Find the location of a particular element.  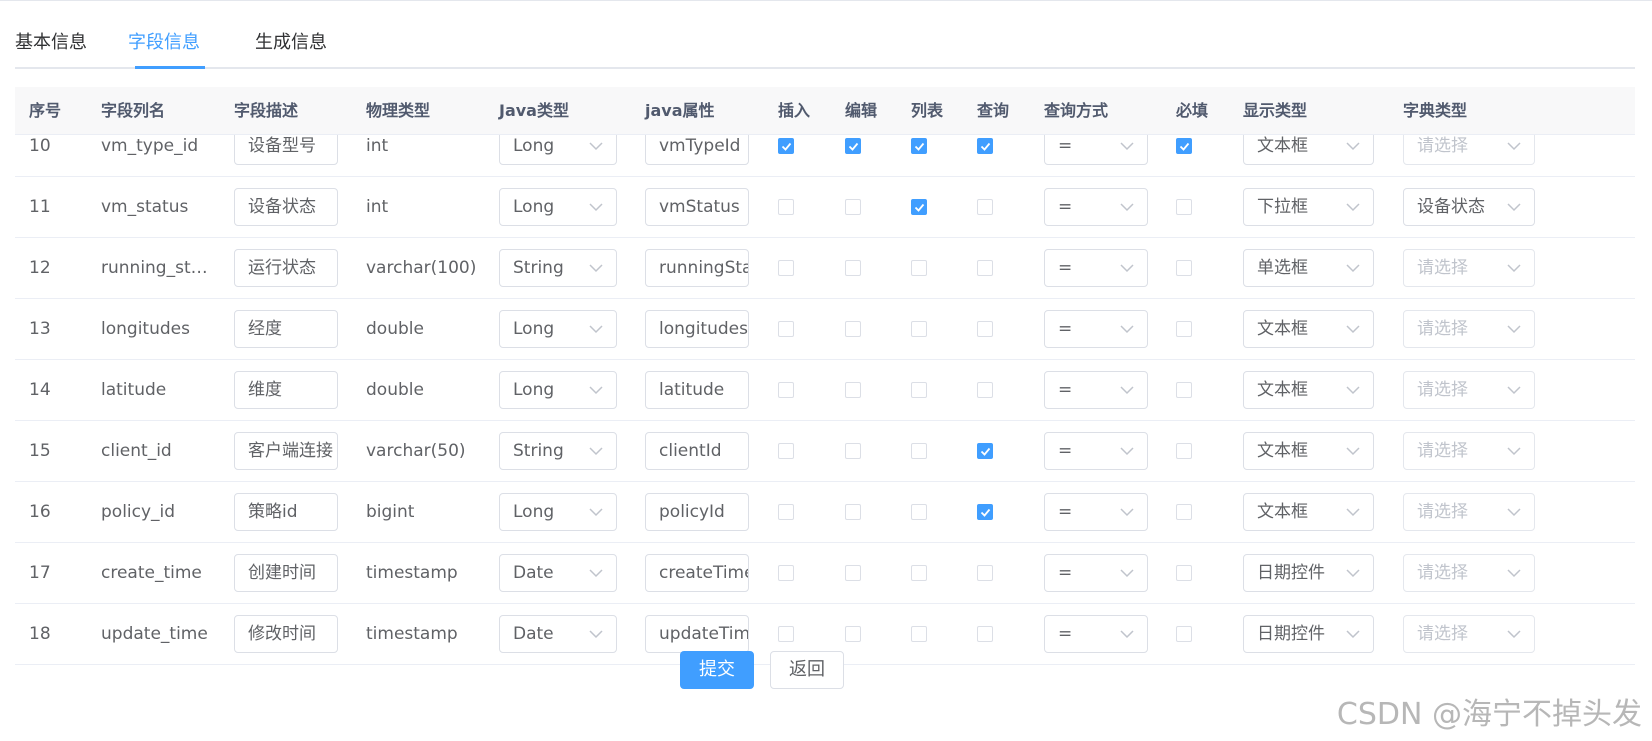

java-field-input: latitude is located at coordinates (697, 390).